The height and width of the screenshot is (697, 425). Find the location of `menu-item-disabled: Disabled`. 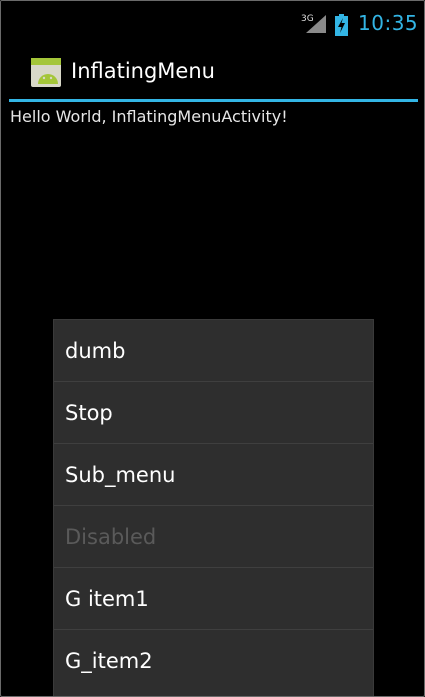

menu-item-disabled: Disabled is located at coordinates (213, 537).